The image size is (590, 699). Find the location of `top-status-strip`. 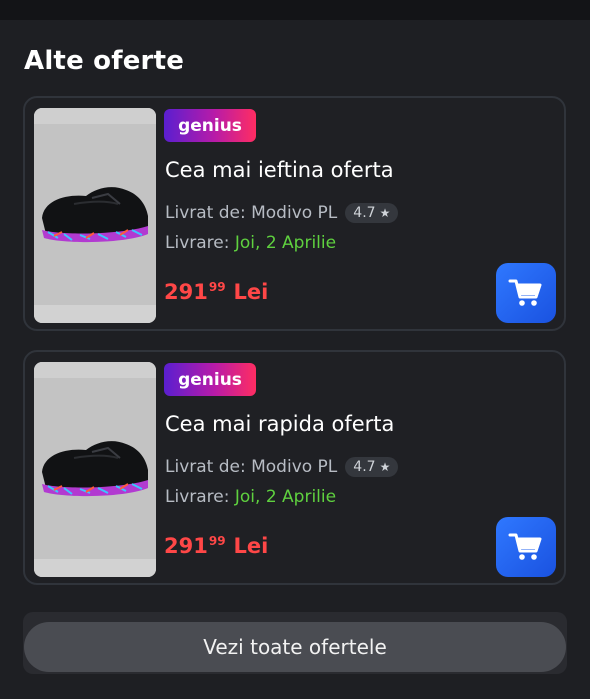

top-status-strip is located at coordinates (295, 10).